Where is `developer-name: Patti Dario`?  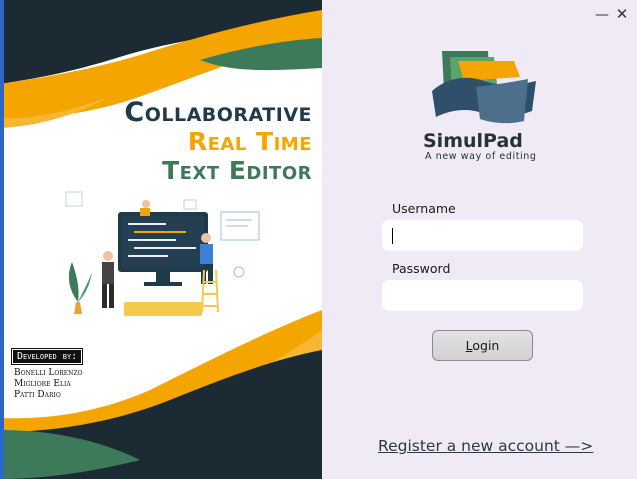 developer-name: Patti Dario is located at coordinates (37, 395).